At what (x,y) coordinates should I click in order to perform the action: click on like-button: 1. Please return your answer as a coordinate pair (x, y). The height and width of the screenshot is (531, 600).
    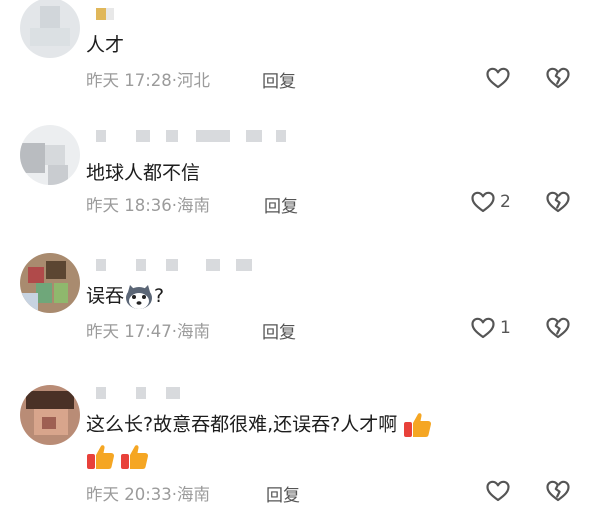
    Looking at the image, I should click on (490, 328).